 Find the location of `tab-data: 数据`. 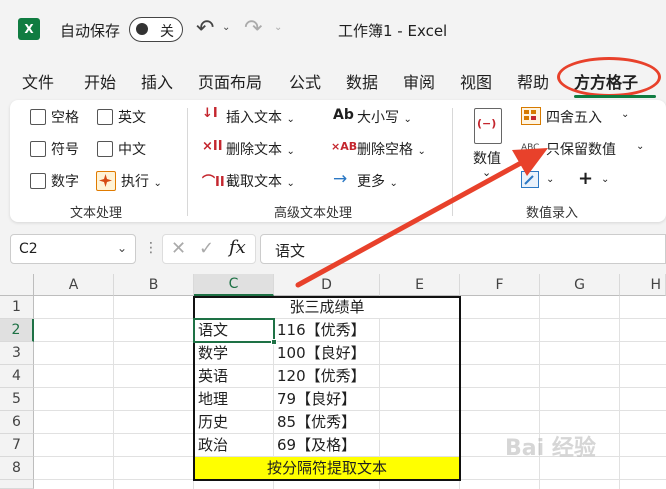

tab-data: 数据 is located at coordinates (362, 81).